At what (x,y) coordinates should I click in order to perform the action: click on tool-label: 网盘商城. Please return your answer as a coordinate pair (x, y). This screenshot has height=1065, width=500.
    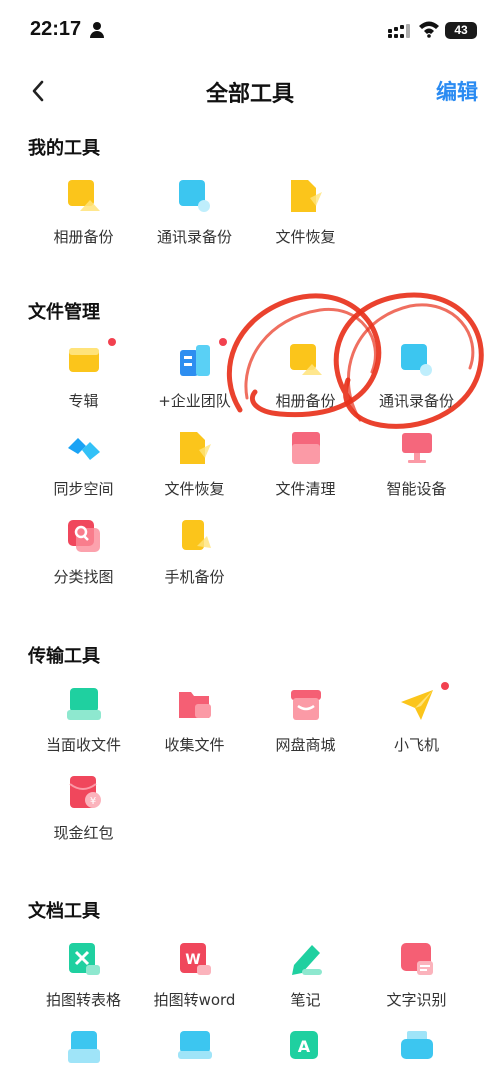
    Looking at the image, I should click on (305, 745).